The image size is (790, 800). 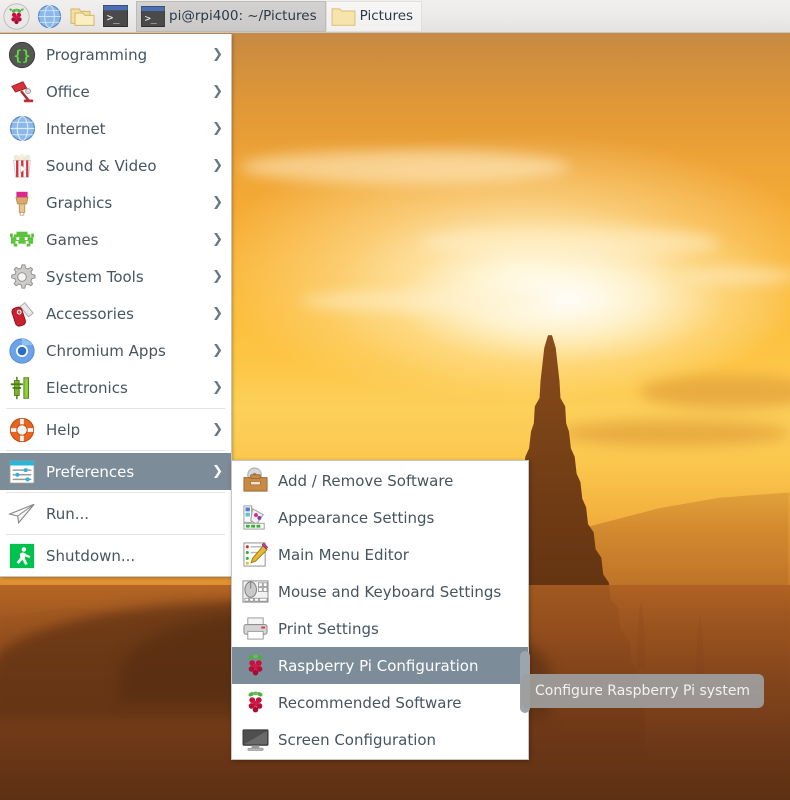 I want to click on software-briefcase-icon, so click(x=255, y=481).